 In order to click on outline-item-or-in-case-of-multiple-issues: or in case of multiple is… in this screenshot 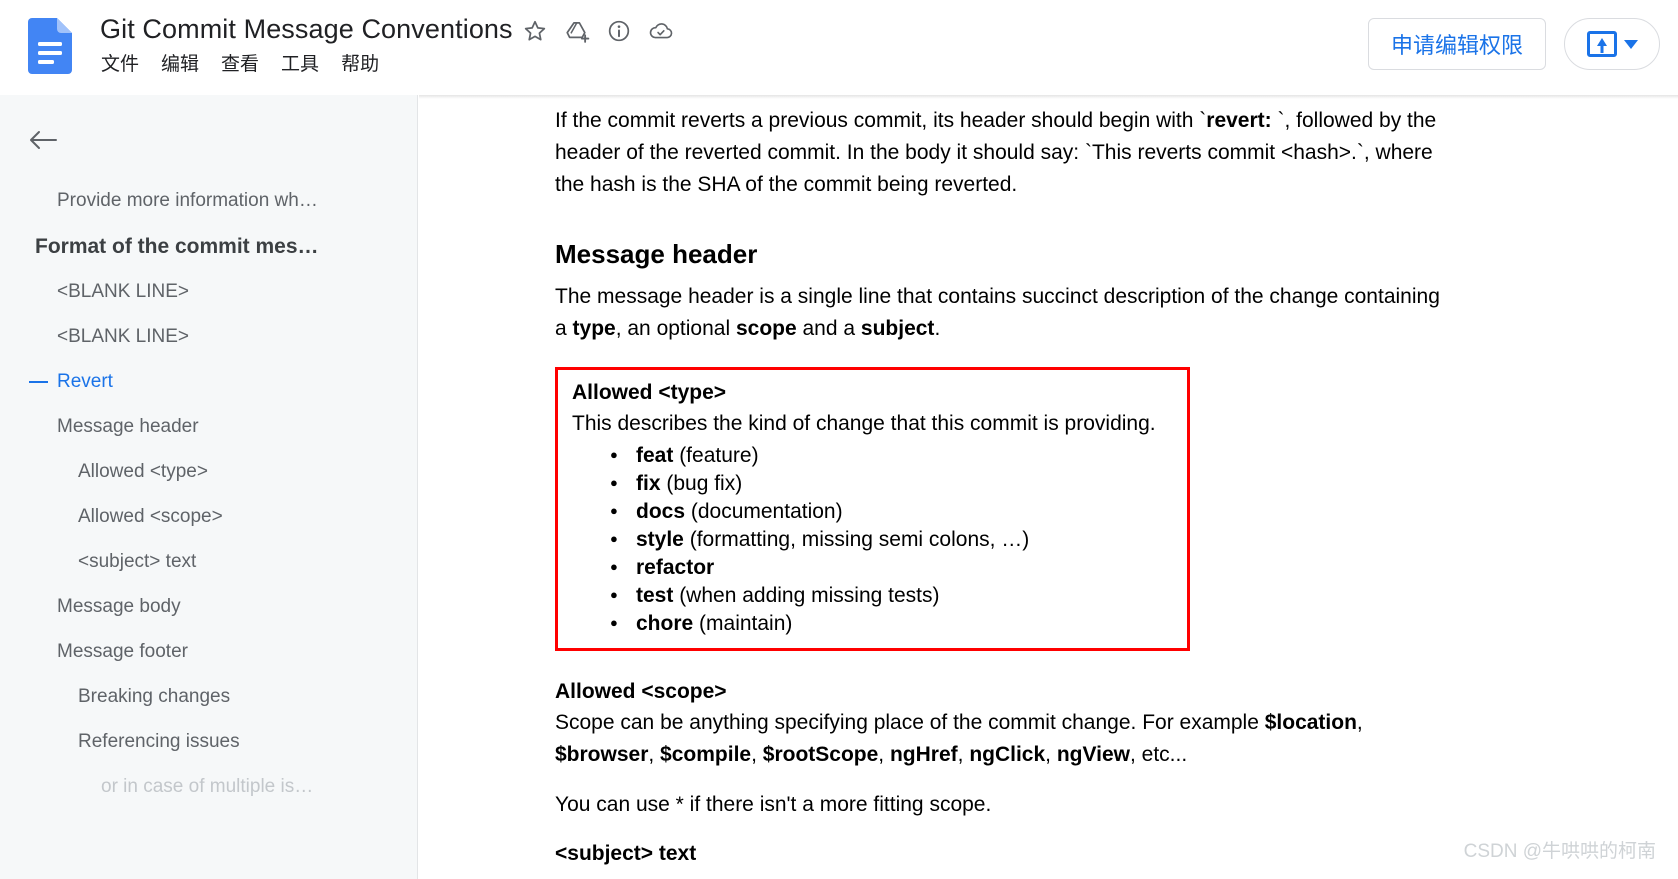, I will do `click(208, 787)`.